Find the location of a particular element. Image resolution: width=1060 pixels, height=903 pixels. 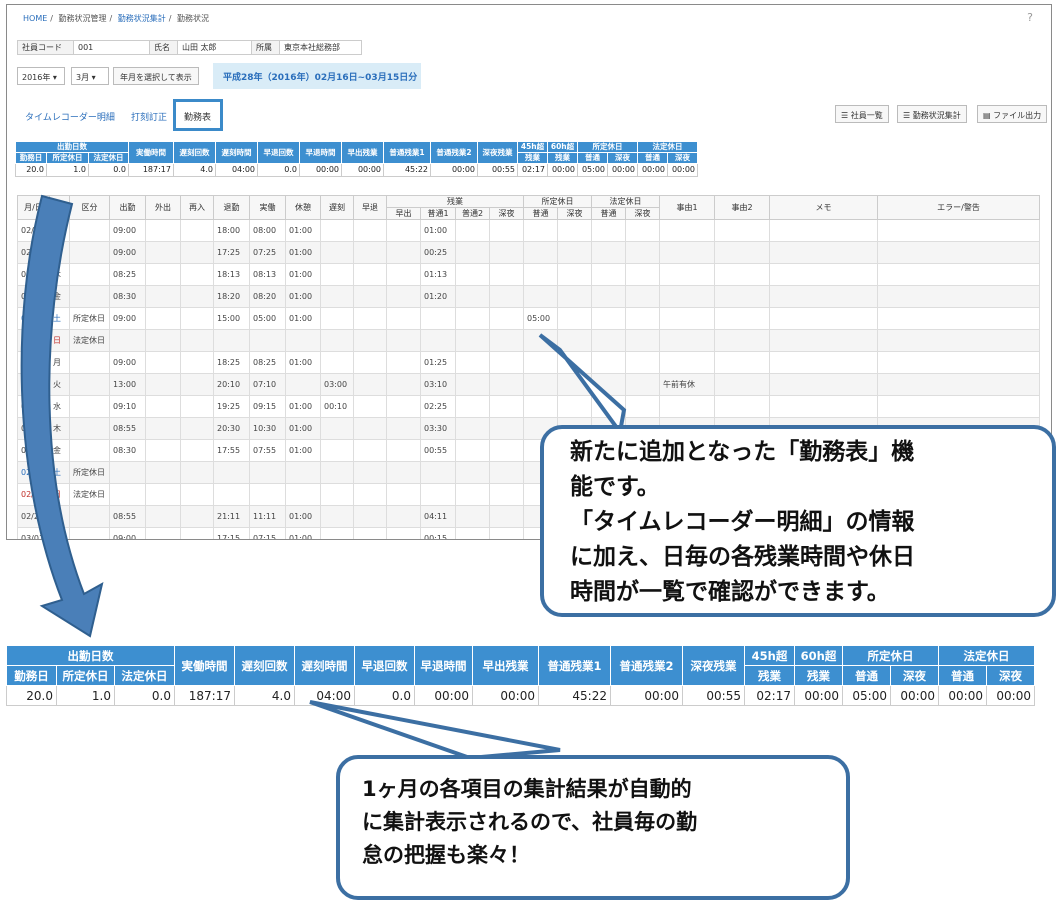

cell-leave: 17:25 is located at coordinates (231, 252).